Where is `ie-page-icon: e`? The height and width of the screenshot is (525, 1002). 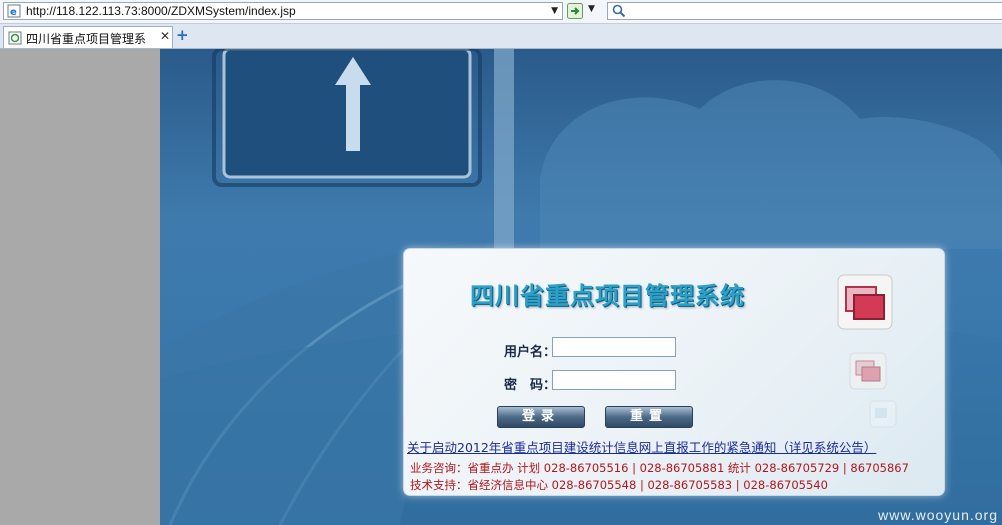
ie-page-icon: e is located at coordinates (14, 11).